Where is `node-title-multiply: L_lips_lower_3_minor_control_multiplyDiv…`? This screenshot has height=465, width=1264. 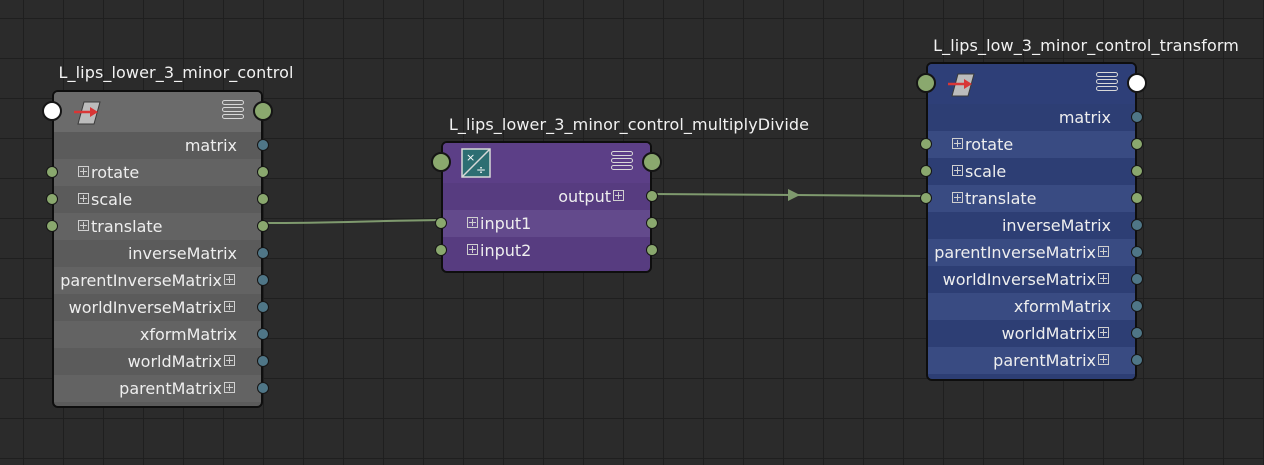 node-title-multiply: L_lips_lower_3_minor_control_multiplyDiv… is located at coordinates (629, 124).